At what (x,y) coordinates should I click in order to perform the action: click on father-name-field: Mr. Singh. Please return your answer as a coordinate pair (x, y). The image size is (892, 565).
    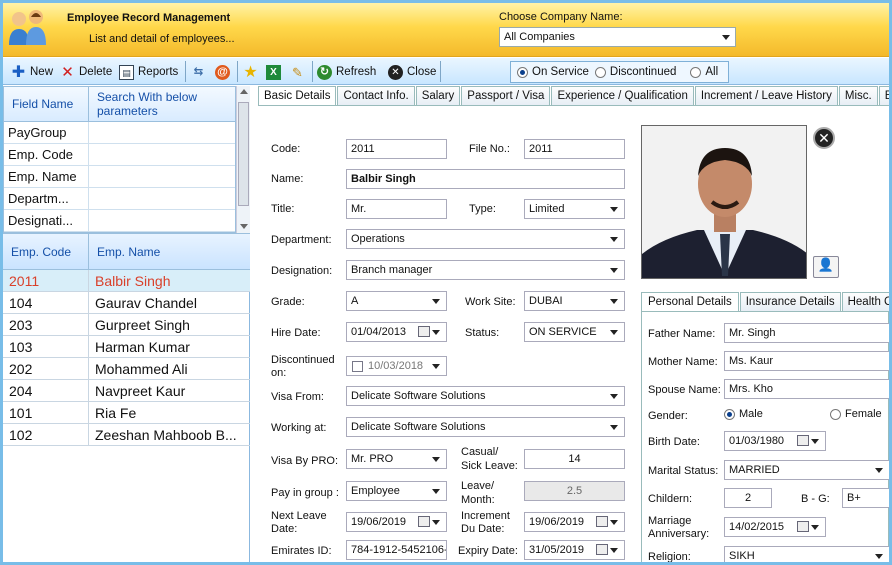
    Looking at the image, I should click on (806, 333).